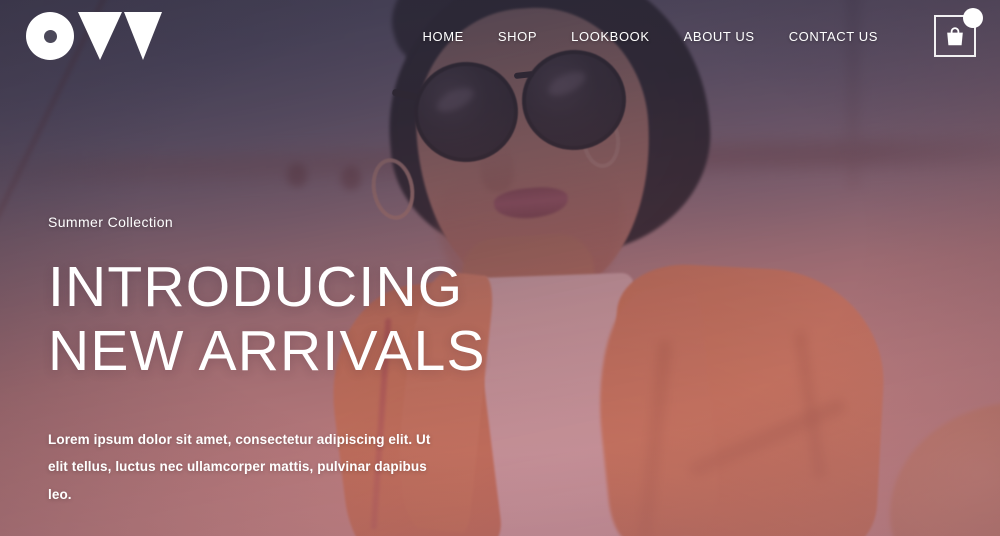 Image resolution: width=1000 pixels, height=536 pixels. Describe the element at coordinates (111, 222) in the screenshot. I see `hero-eyebrow: Summer Collection` at that location.